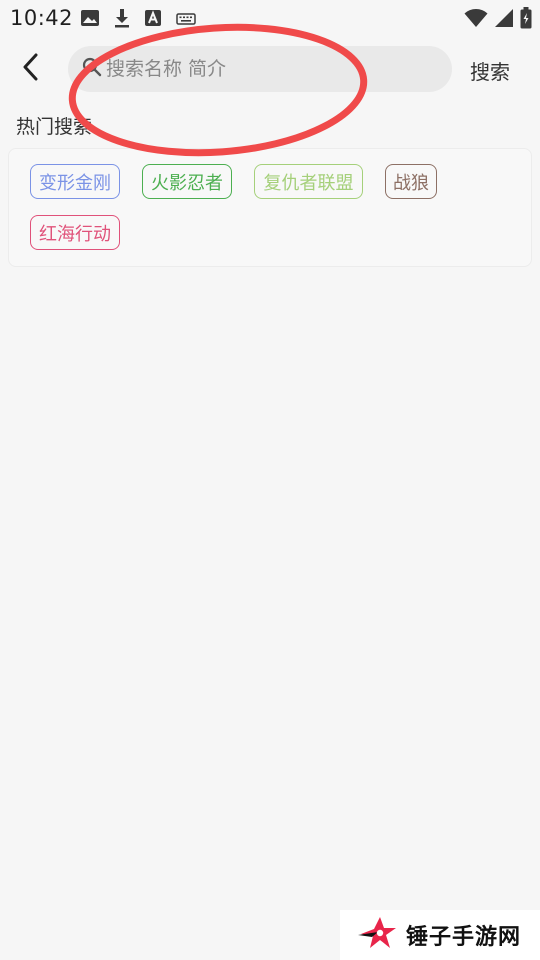 This screenshot has width=540, height=960. What do you see at coordinates (75, 181) in the screenshot?
I see `hot-tag: 变形金刚` at bounding box center [75, 181].